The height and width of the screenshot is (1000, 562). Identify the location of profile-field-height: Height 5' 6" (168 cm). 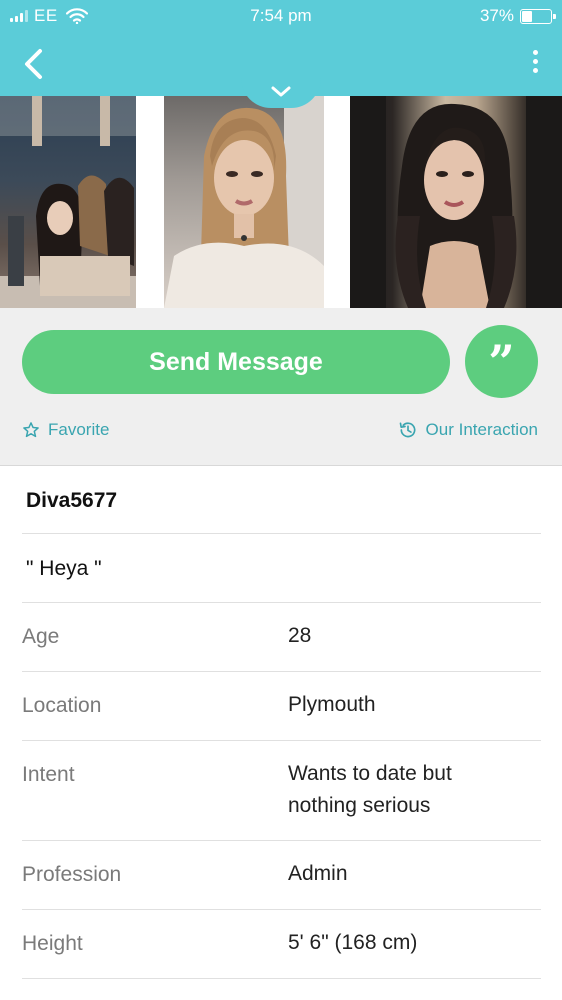
(281, 944).